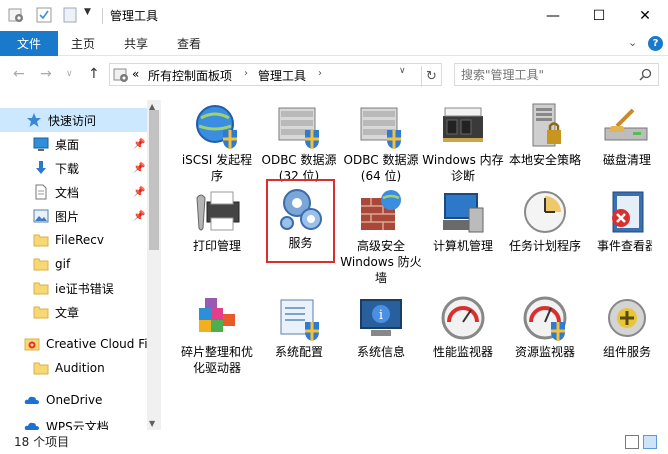  Describe the element at coordinates (73, 312) in the screenshot. I see `sidebar-item-articles: 文章` at that location.